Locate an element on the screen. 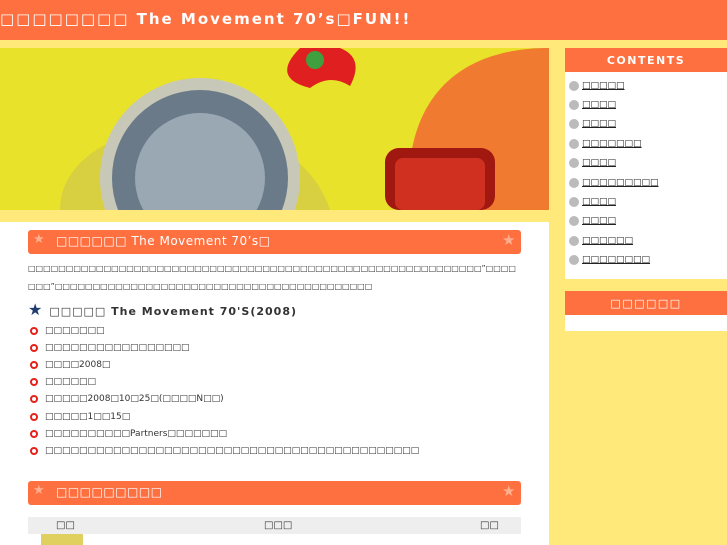 This screenshot has height=545, width=727. section-heading-2: ★ □□□□□□□□□ ★ is located at coordinates (274, 493).